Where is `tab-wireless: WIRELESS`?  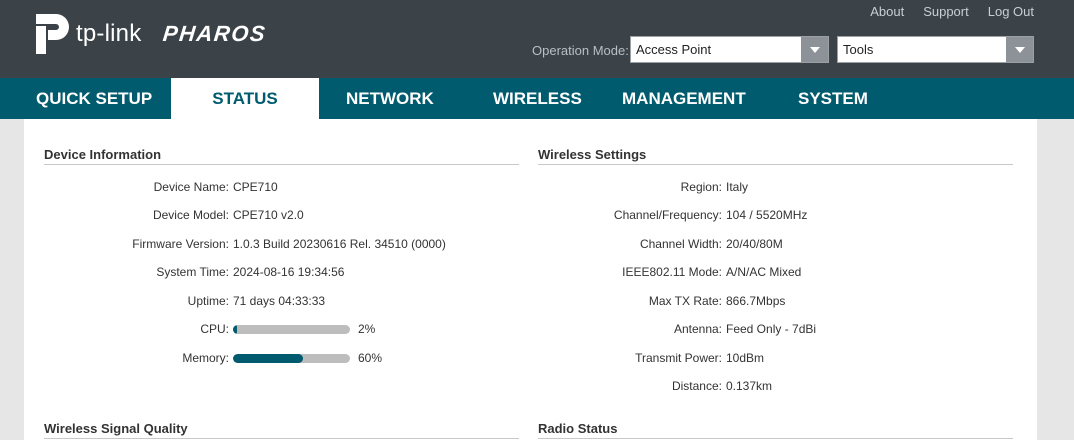
tab-wireless: WIRELESS is located at coordinates (537, 98).